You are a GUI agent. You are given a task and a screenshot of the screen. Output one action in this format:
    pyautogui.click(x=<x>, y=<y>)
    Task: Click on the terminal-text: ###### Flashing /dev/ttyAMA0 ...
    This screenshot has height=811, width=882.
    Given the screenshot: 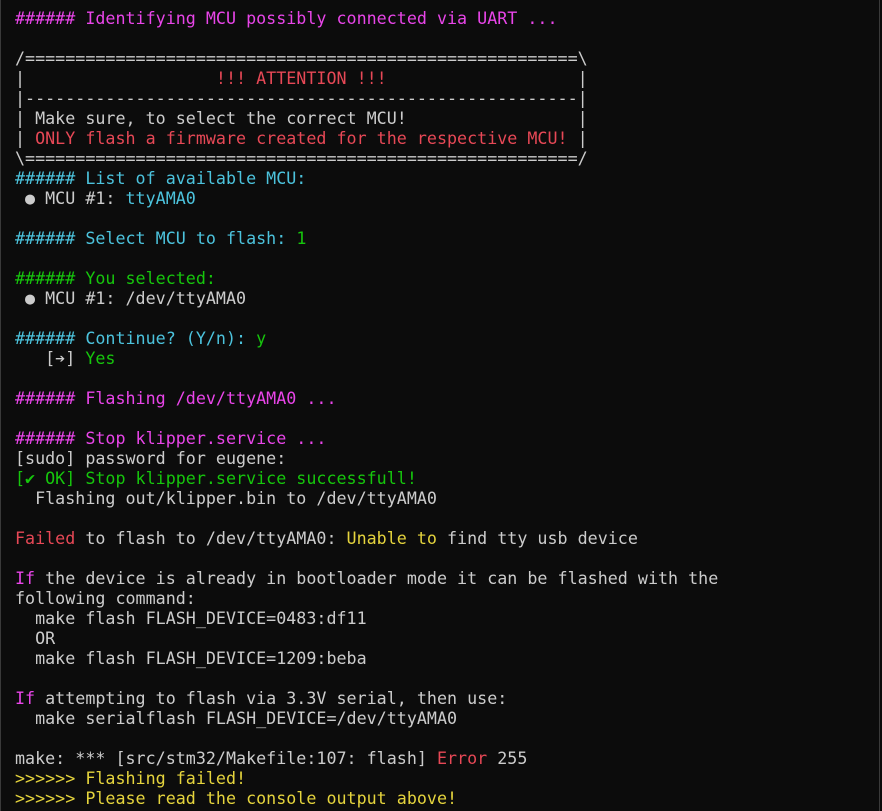 What is the action you would take?
    pyautogui.click(x=176, y=398)
    